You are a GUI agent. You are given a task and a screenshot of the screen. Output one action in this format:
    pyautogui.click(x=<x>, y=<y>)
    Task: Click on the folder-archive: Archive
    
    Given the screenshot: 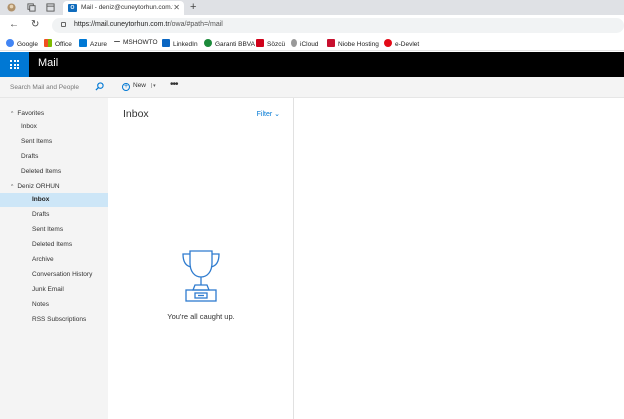 What is the action you would take?
    pyautogui.click(x=54, y=260)
    